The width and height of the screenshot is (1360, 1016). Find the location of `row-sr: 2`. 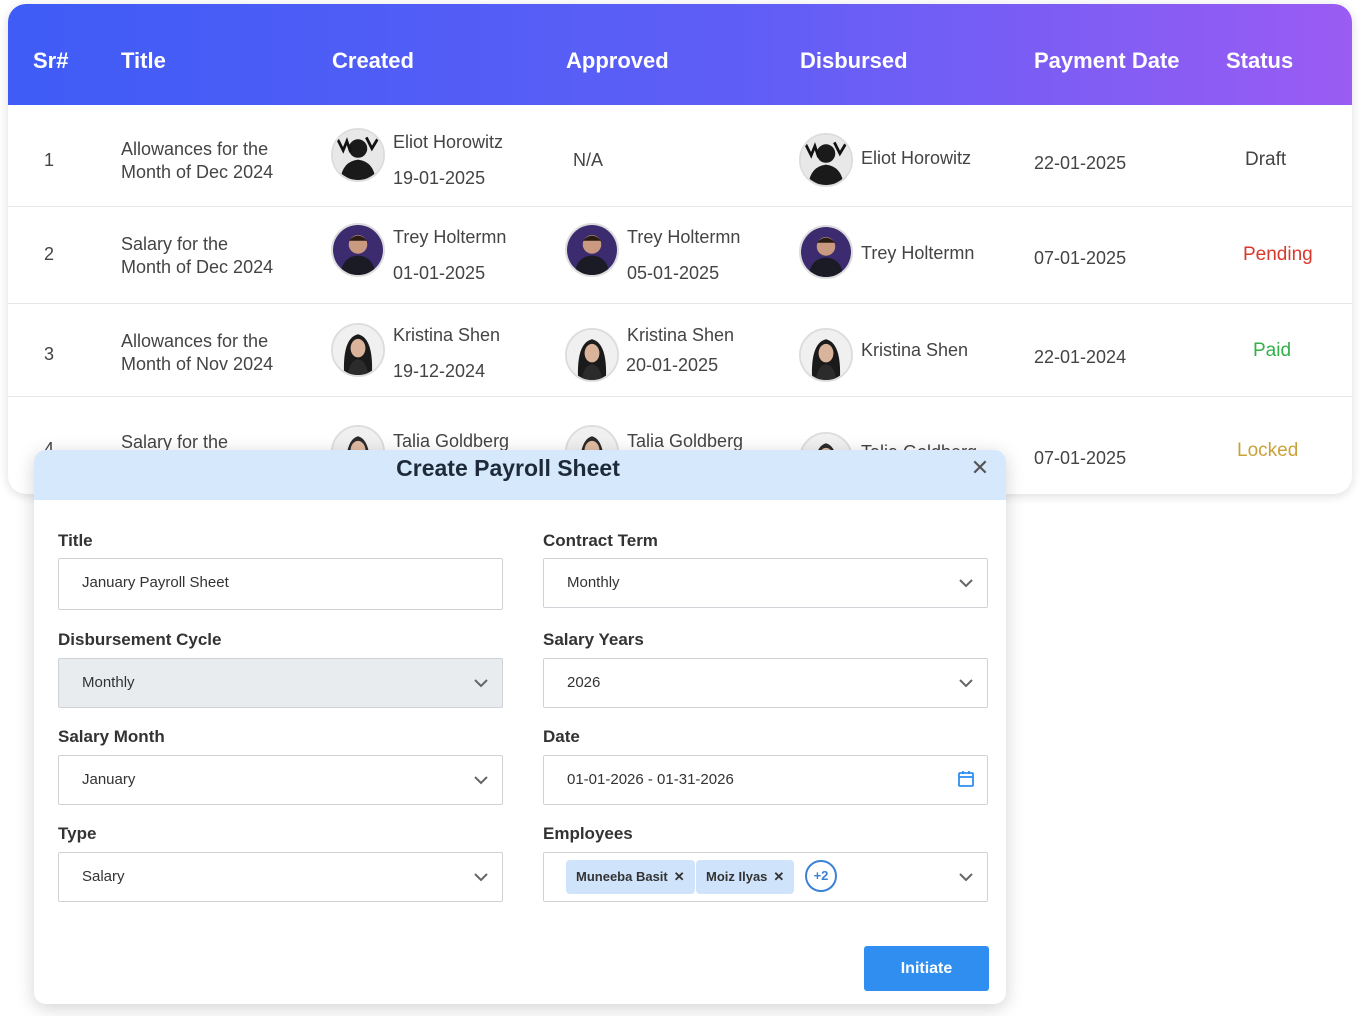

row-sr: 2 is located at coordinates (49, 254).